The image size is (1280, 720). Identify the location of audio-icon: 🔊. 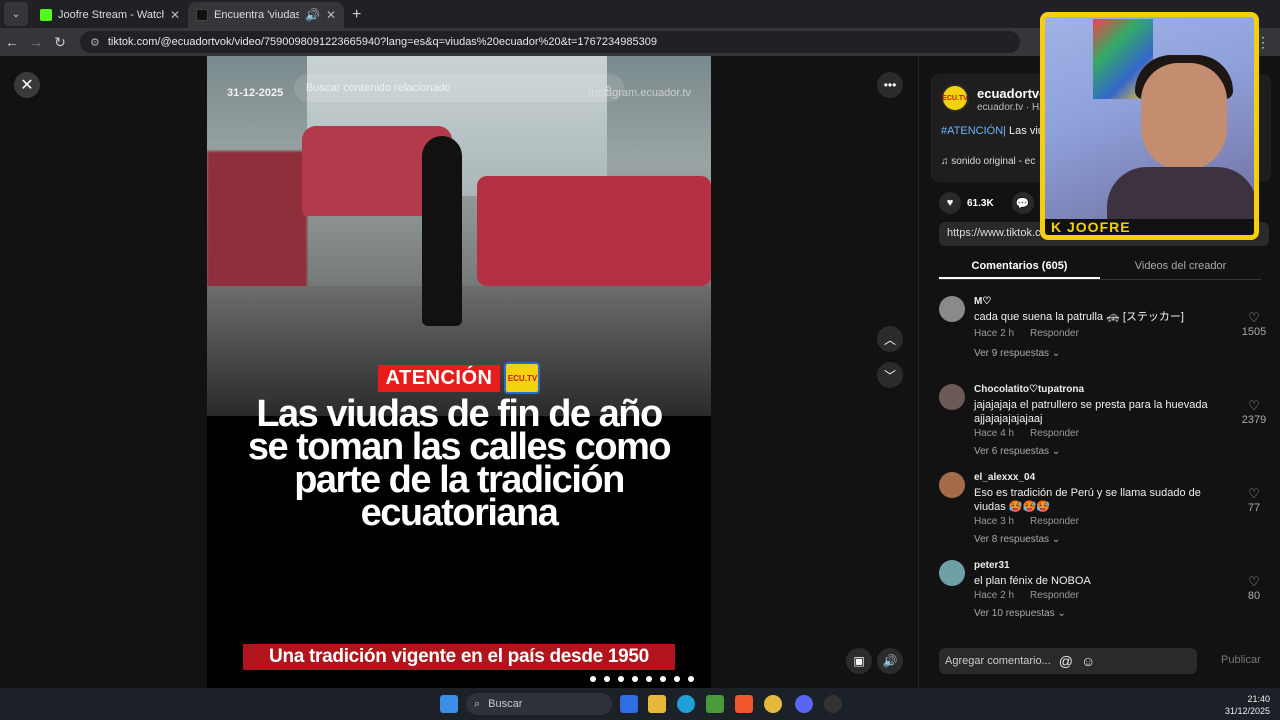
(312, 15).